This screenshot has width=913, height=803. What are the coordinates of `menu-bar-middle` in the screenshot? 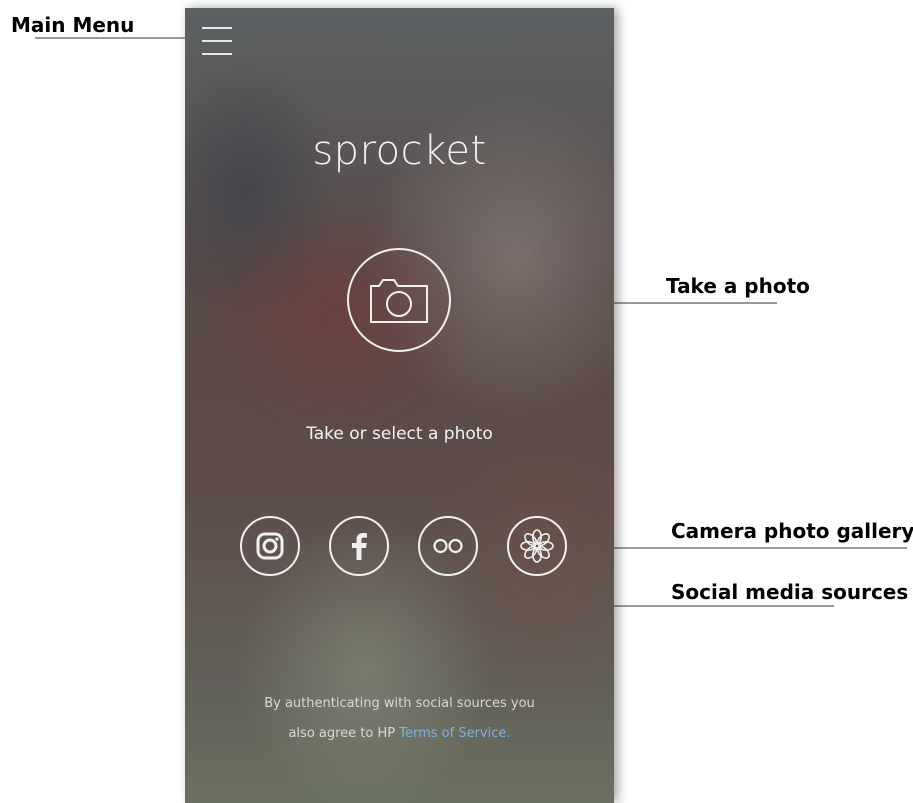 It's located at (217, 41).